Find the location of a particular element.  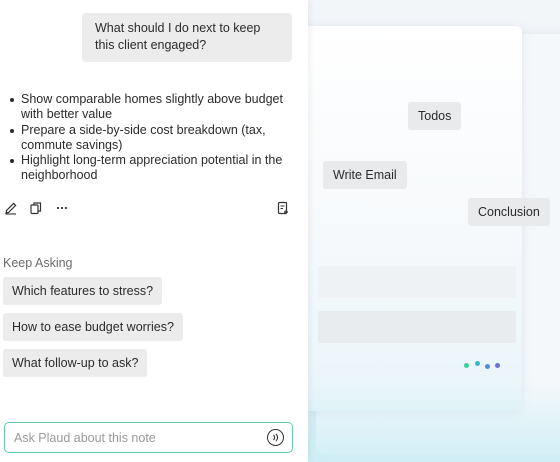

suggestion-chip: How to ease budget worries? is located at coordinates (93, 327).